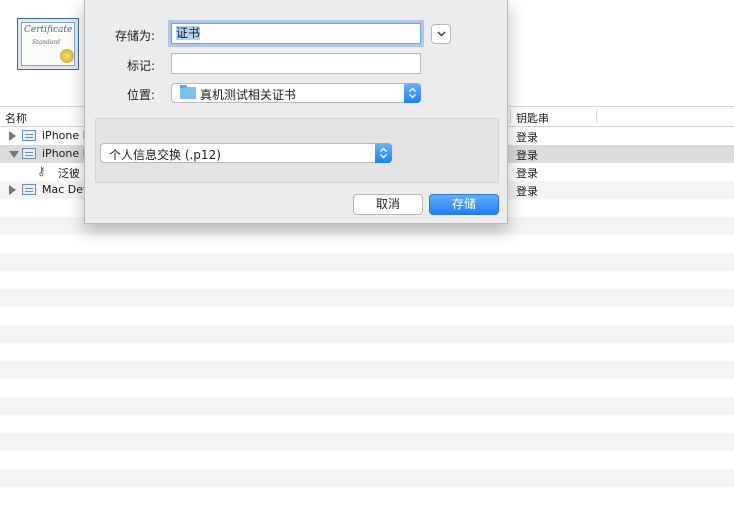  I want to click on file-format-value: 个人信息交换 (.p12), so click(165, 155).